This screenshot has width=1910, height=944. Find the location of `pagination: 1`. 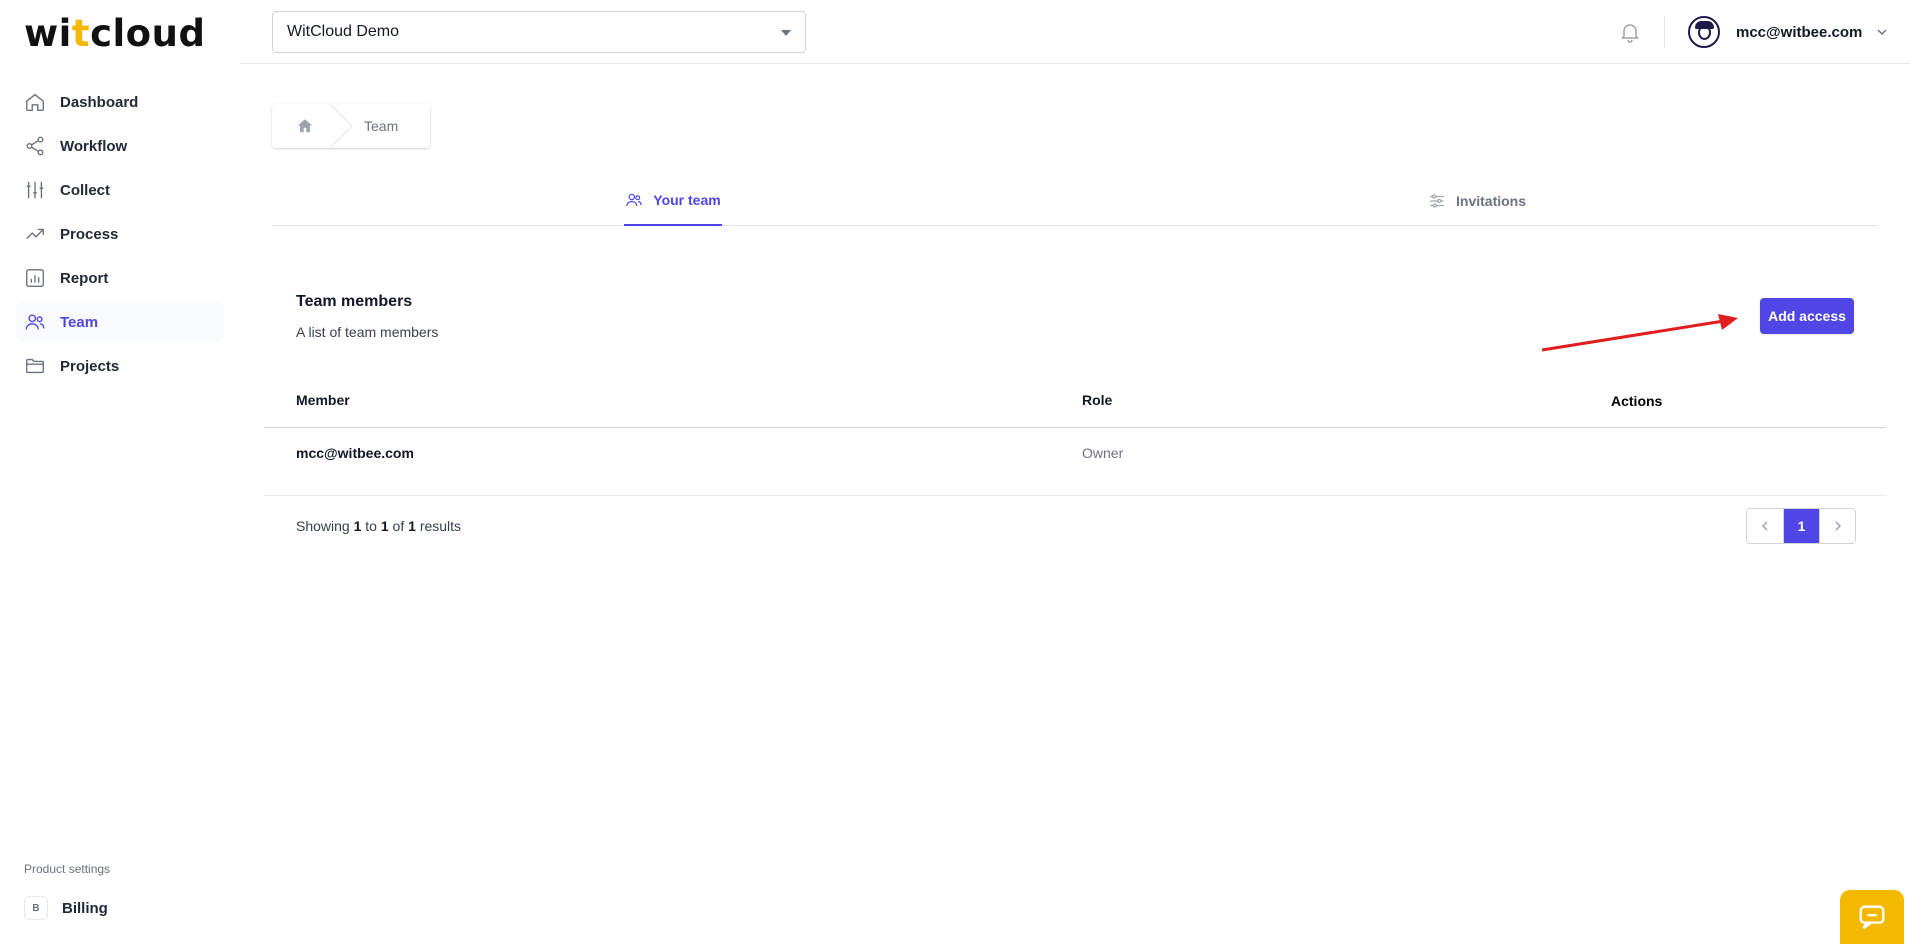

pagination: 1 is located at coordinates (1801, 526).